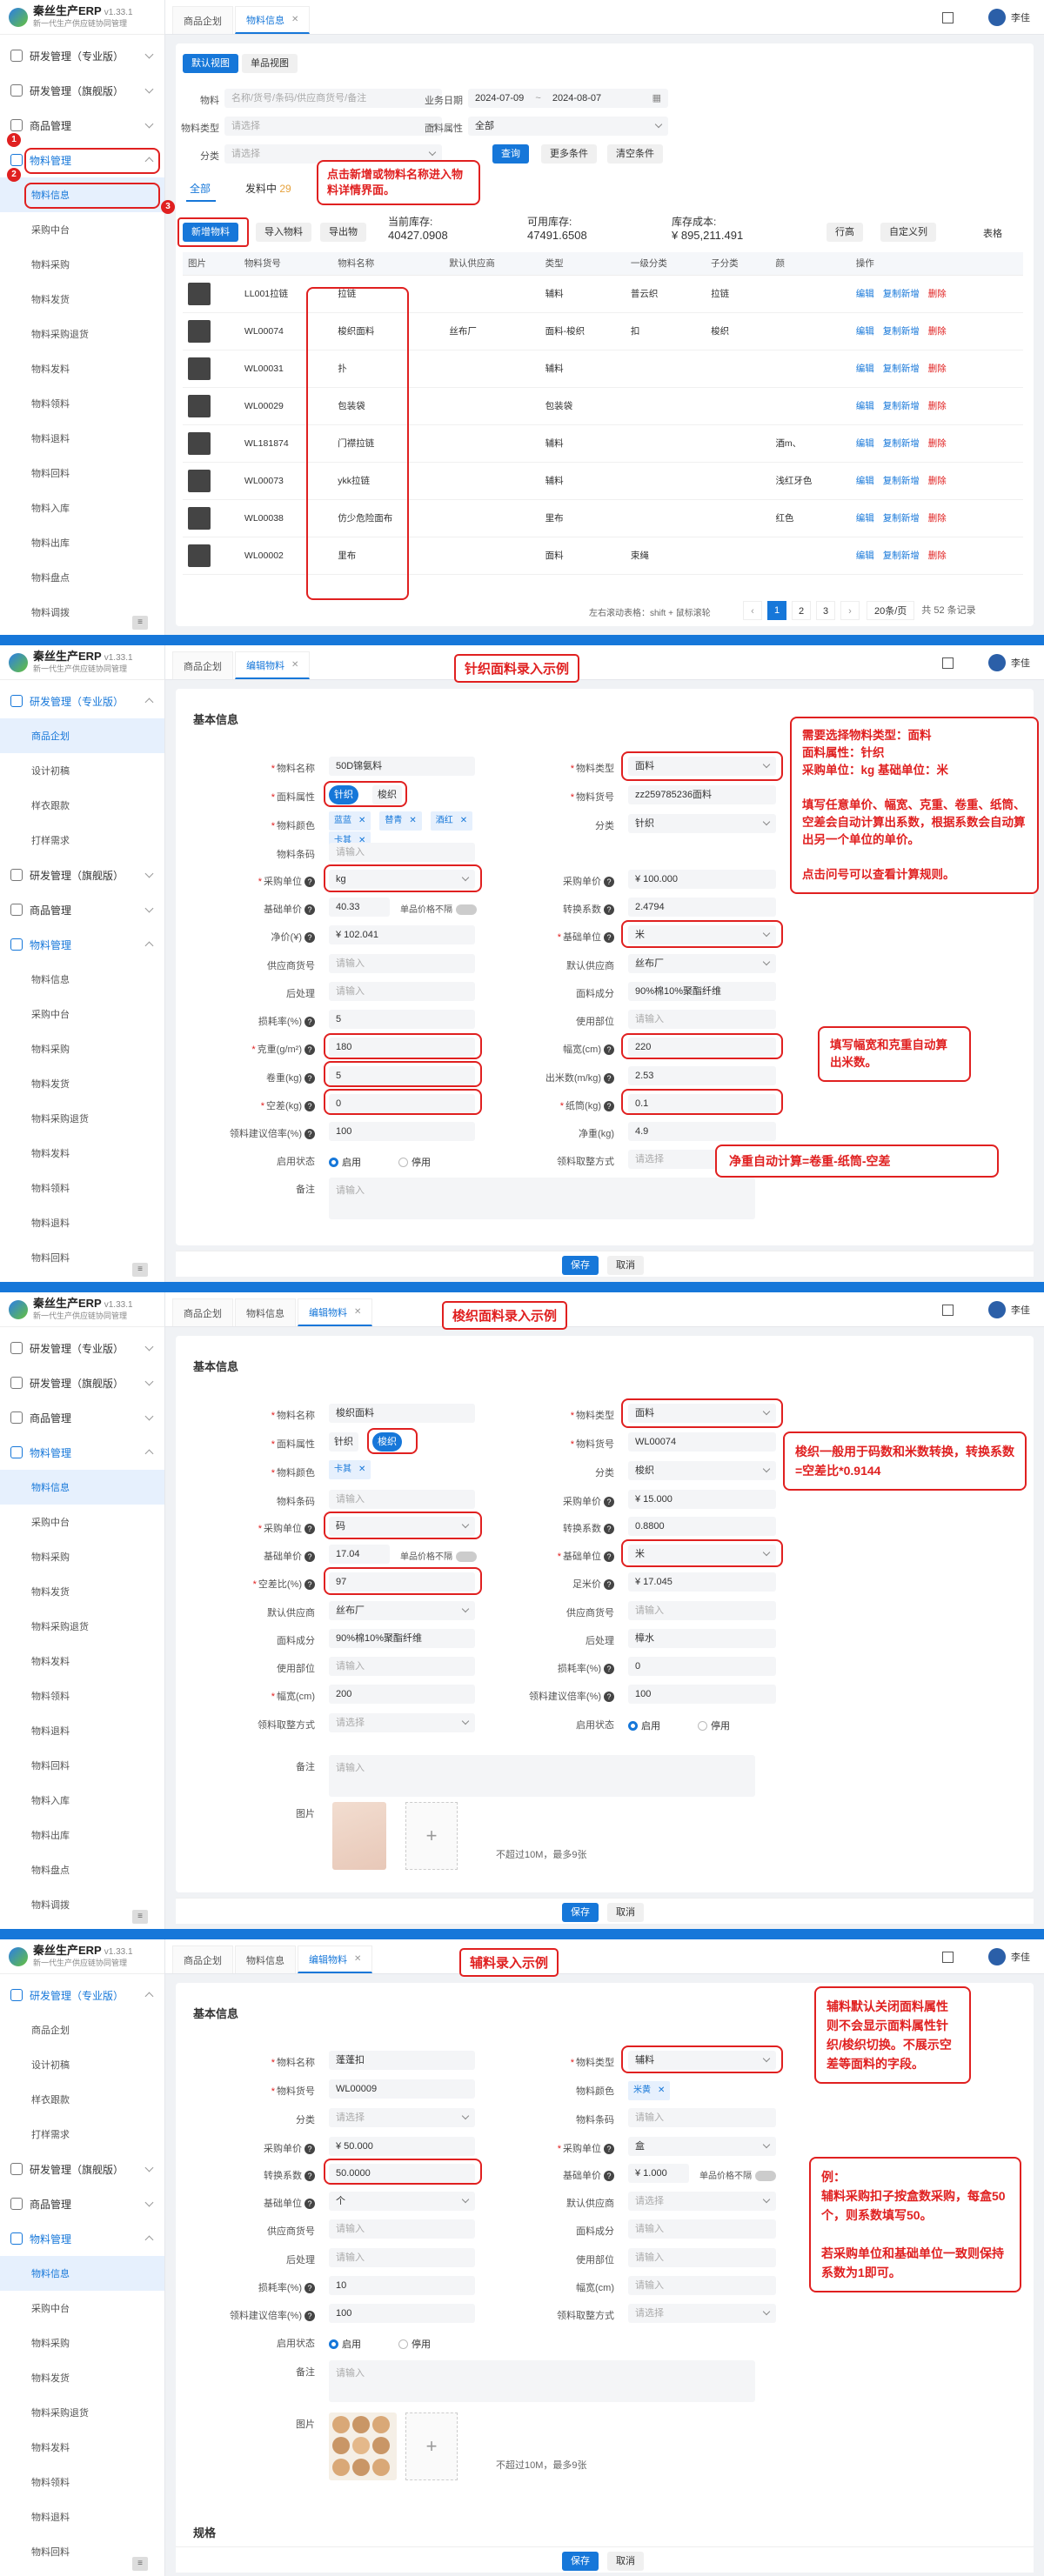  What do you see at coordinates (402, 2146) in the screenshot?
I see `field-input: ¥ 50.000` at bounding box center [402, 2146].